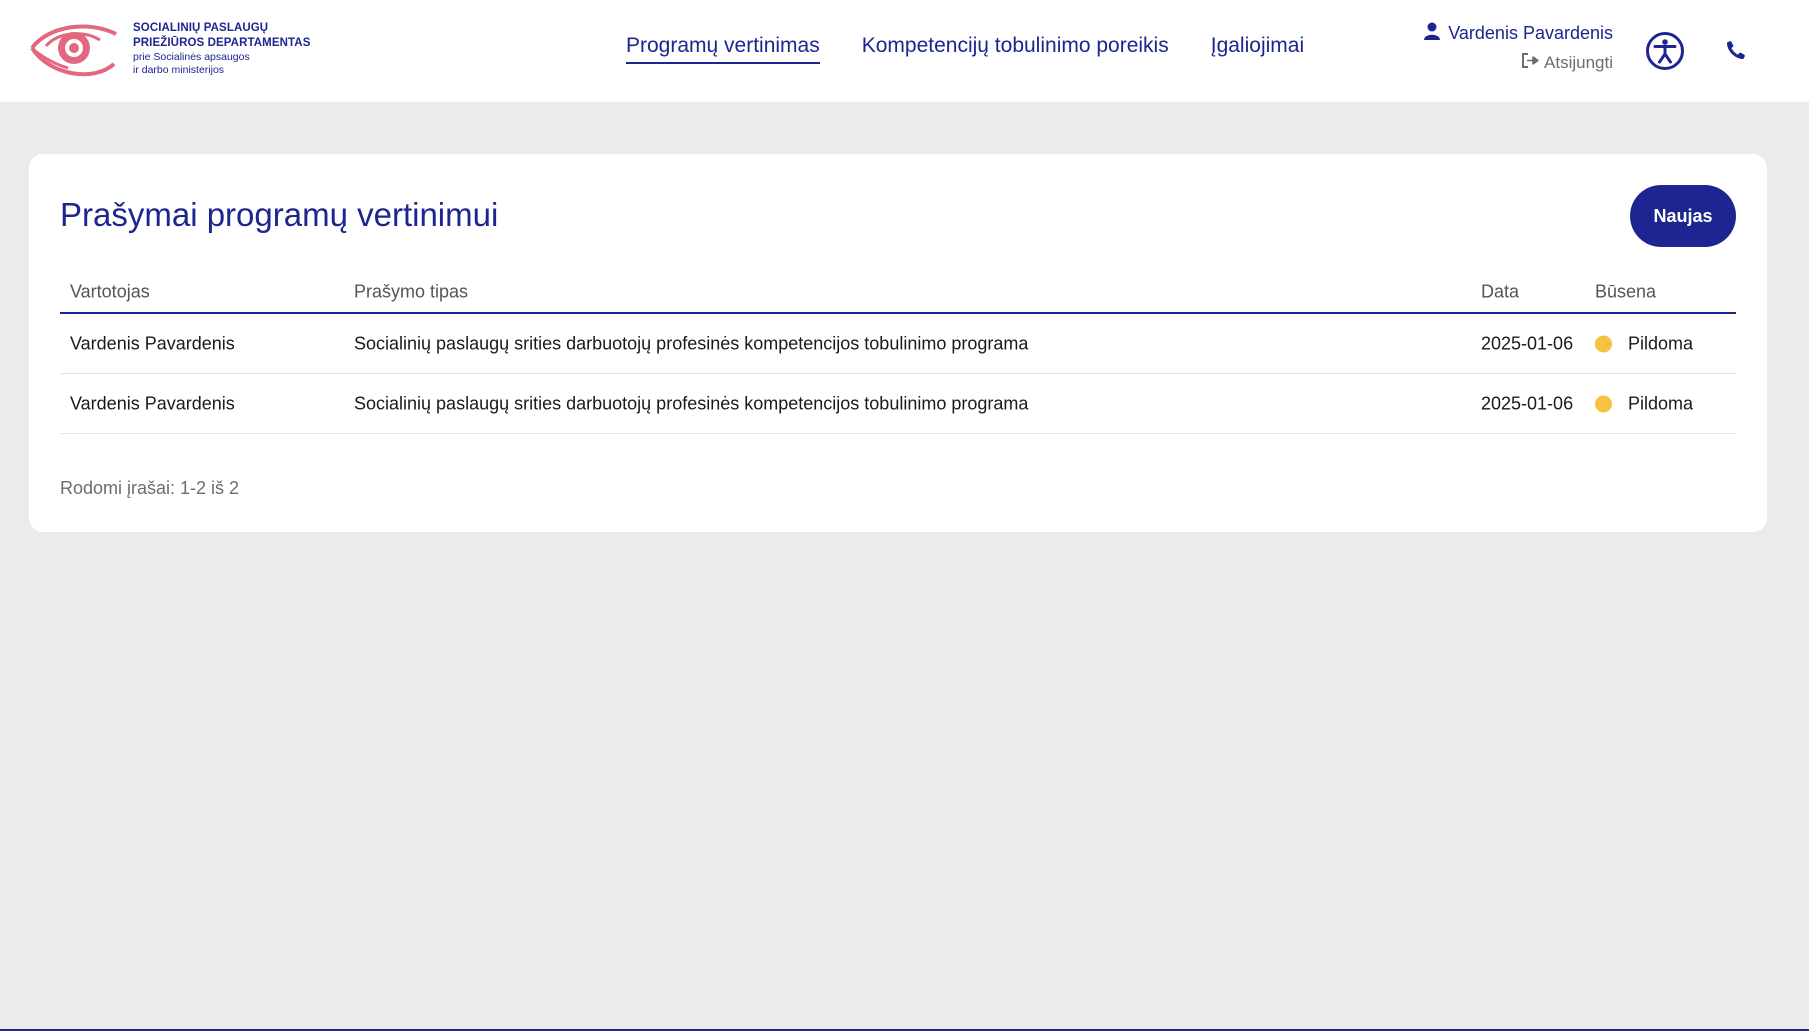 The image size is (1809, 1031). Describe the element at coordinates (723, 49) in the screenshot. I see `nav-programu-vertinimas: Programų vertinimas` at that location.